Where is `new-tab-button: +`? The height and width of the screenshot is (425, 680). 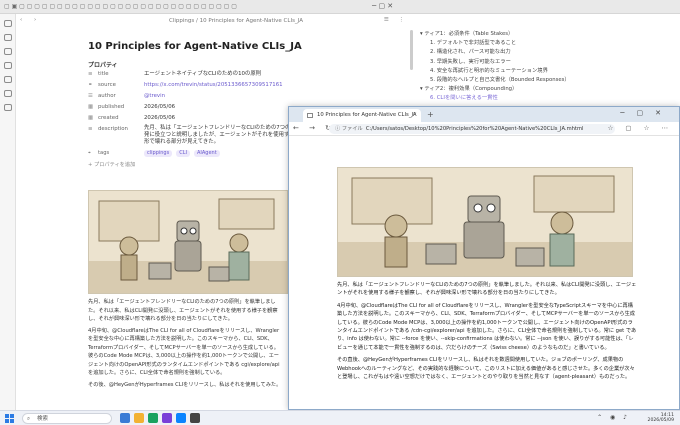
new-tab-button: + is located at coordinates (430, 114).